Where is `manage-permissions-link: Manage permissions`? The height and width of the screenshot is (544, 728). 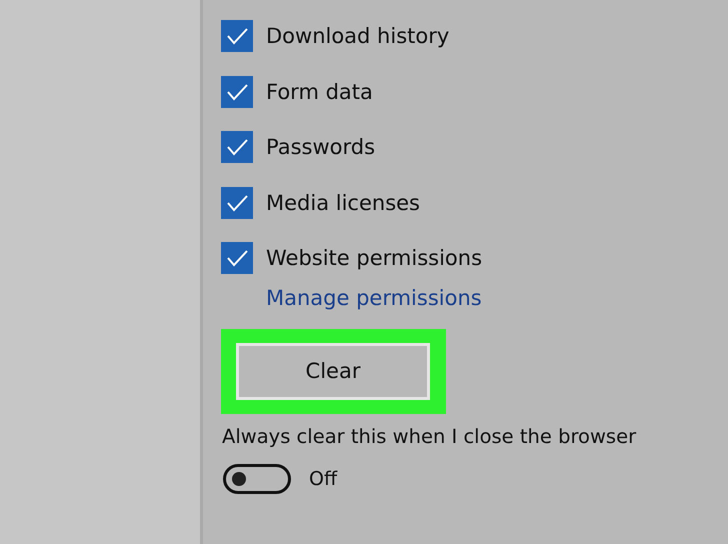
manage-permissions-link: Manage permissions is located at coordinates (497, 301).